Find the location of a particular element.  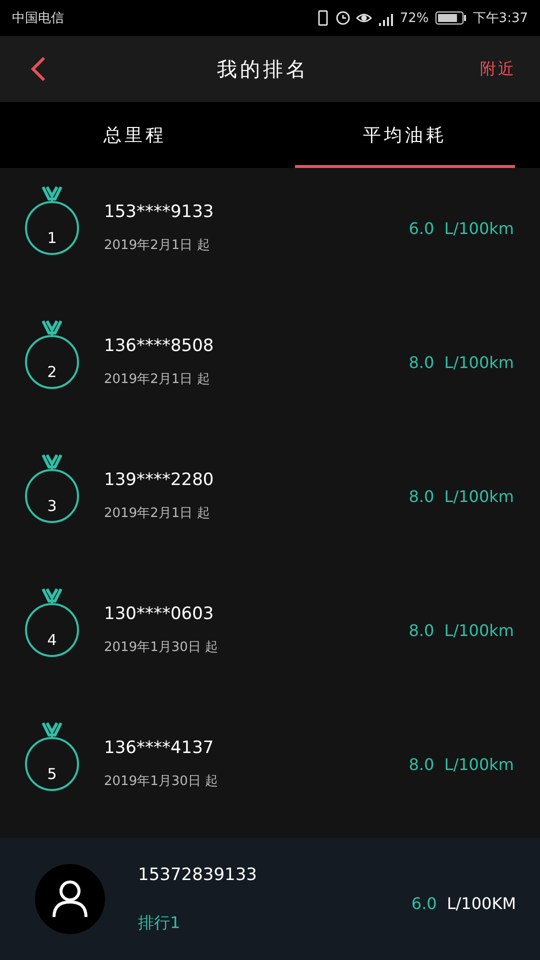

rank-number: 2 is located at coordinates (52, 372).